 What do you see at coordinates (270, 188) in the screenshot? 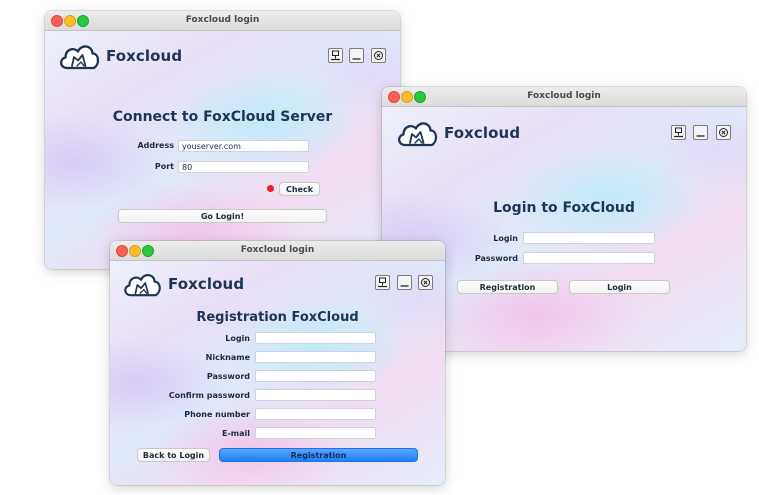
I see `connection-status-indicator` at bounding box center [270, 188].